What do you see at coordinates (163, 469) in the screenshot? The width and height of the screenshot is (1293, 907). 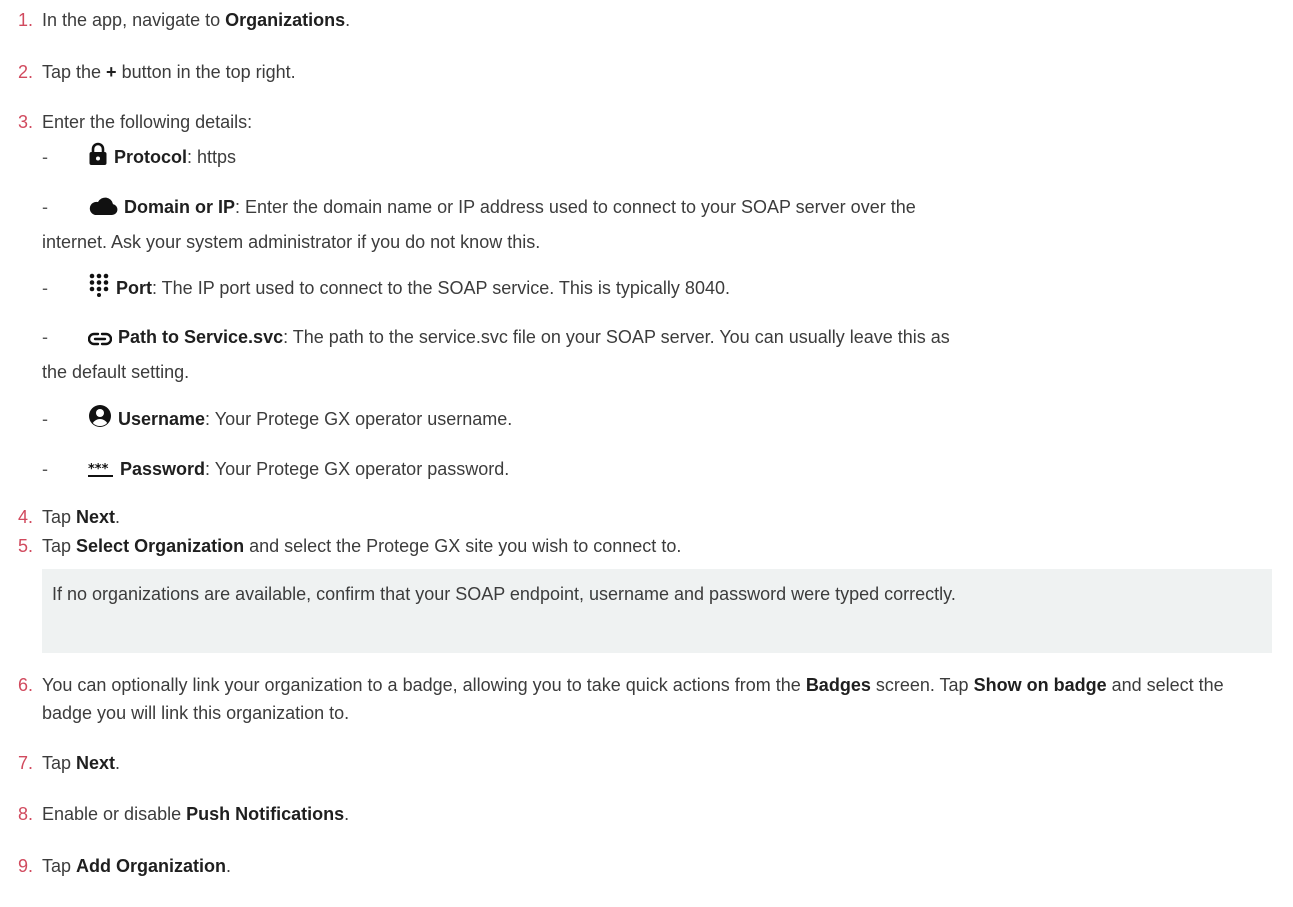 I see `detail-label: Password` at bounding box center [163, 469].